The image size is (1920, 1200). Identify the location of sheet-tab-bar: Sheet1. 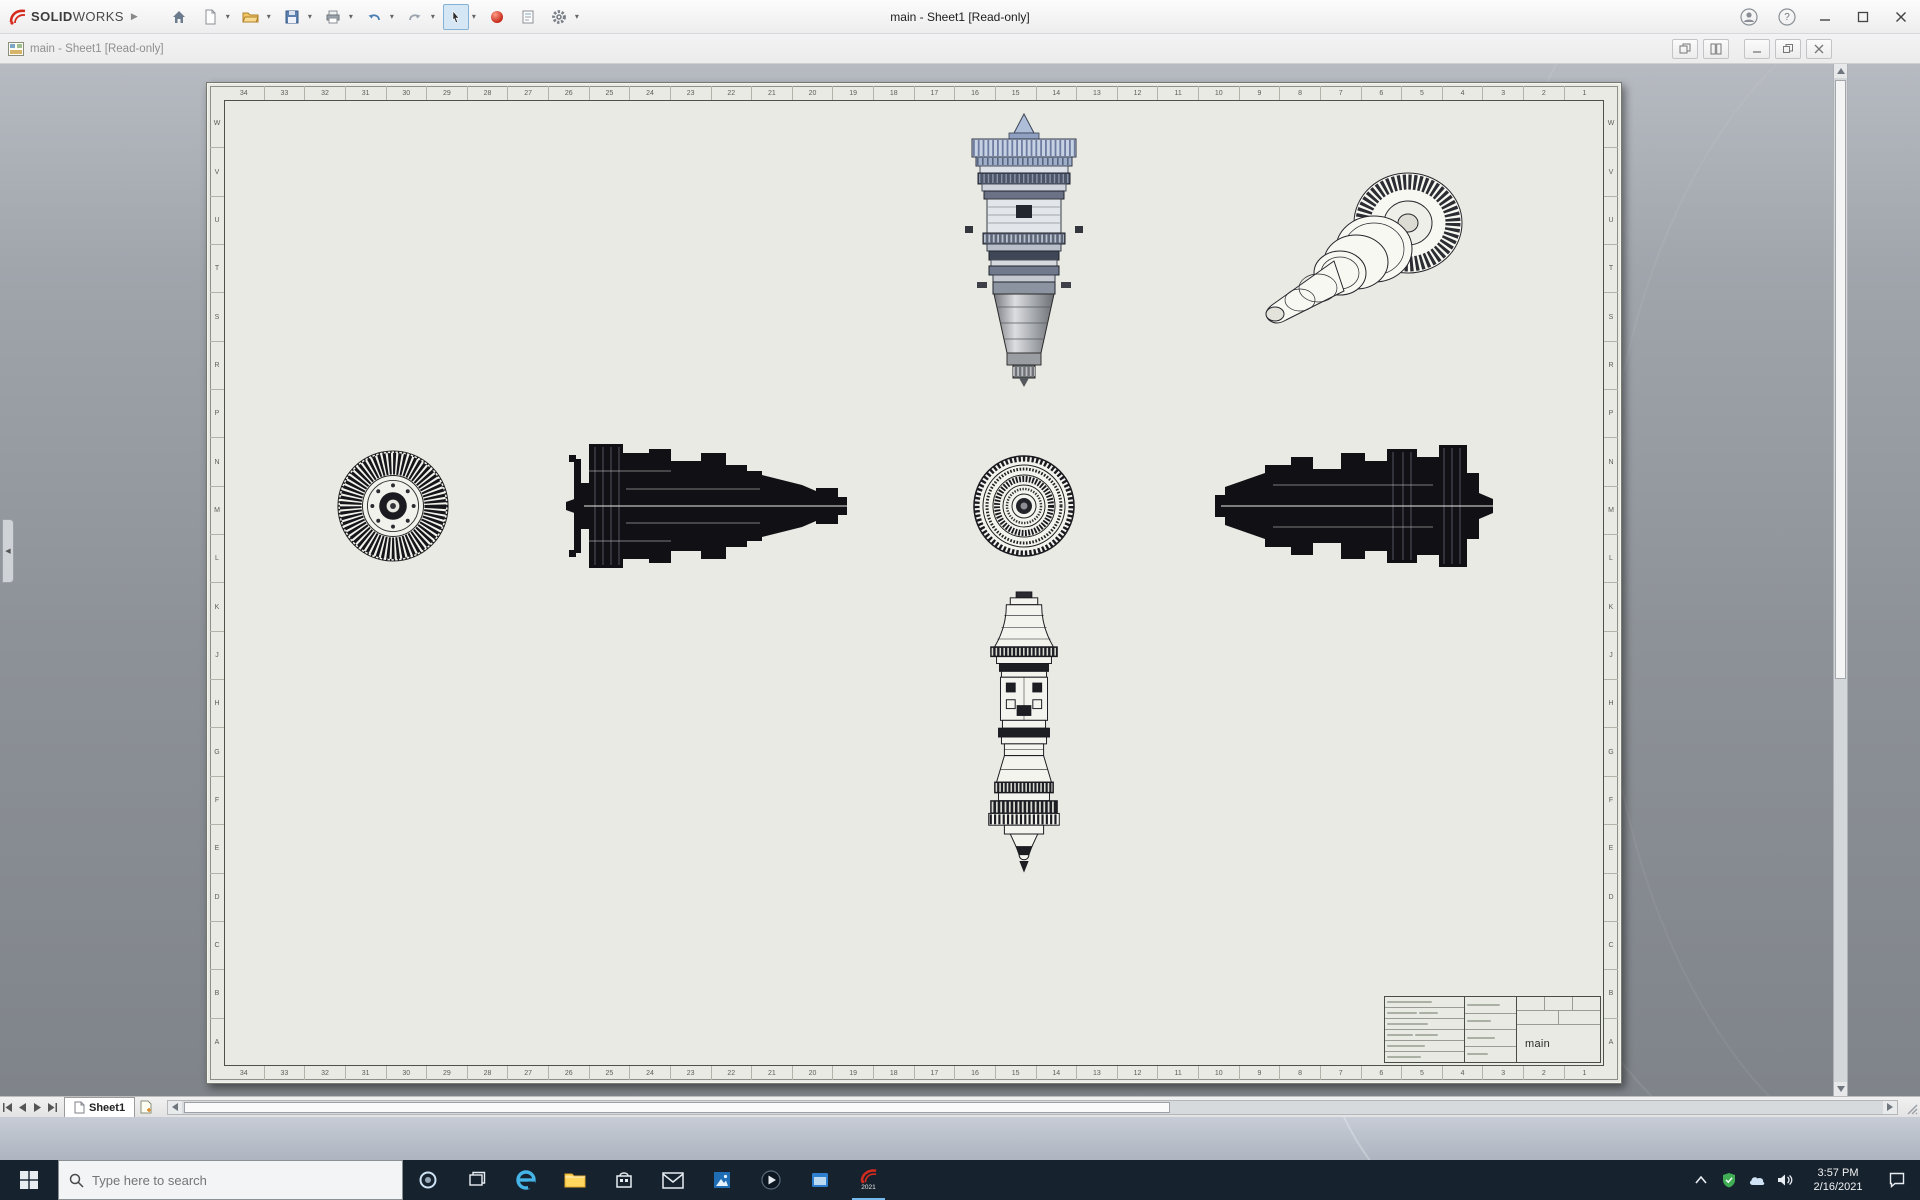
(960, 1106).